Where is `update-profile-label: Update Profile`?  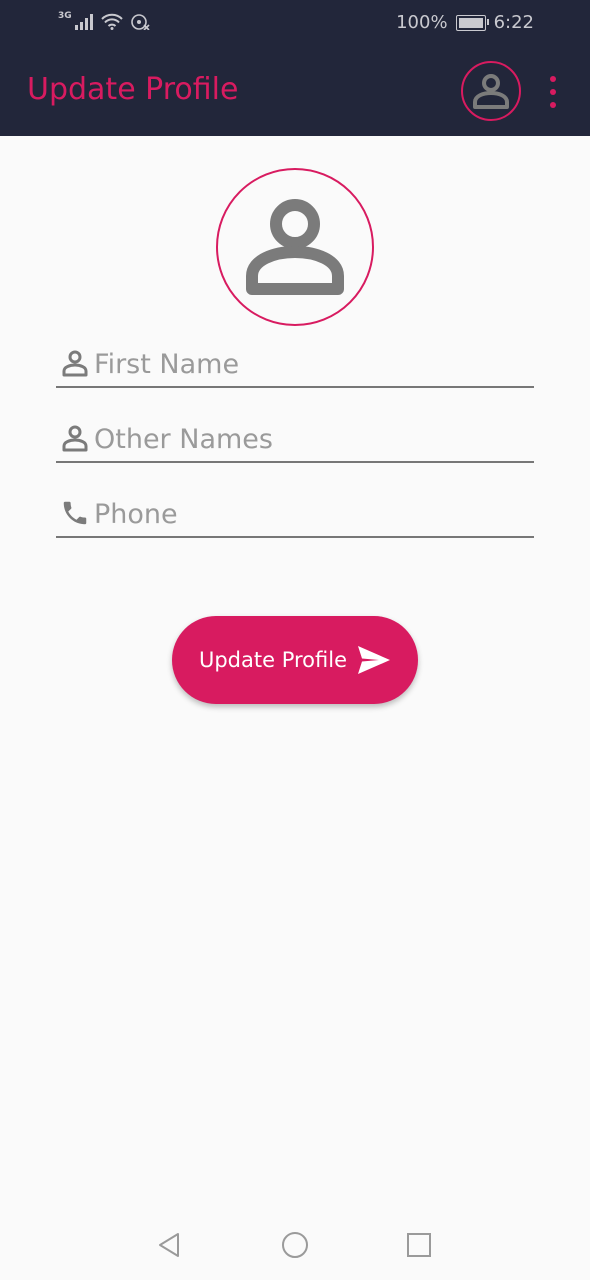
update-profile-label: Update Profile is located at coordinates (273, 660).